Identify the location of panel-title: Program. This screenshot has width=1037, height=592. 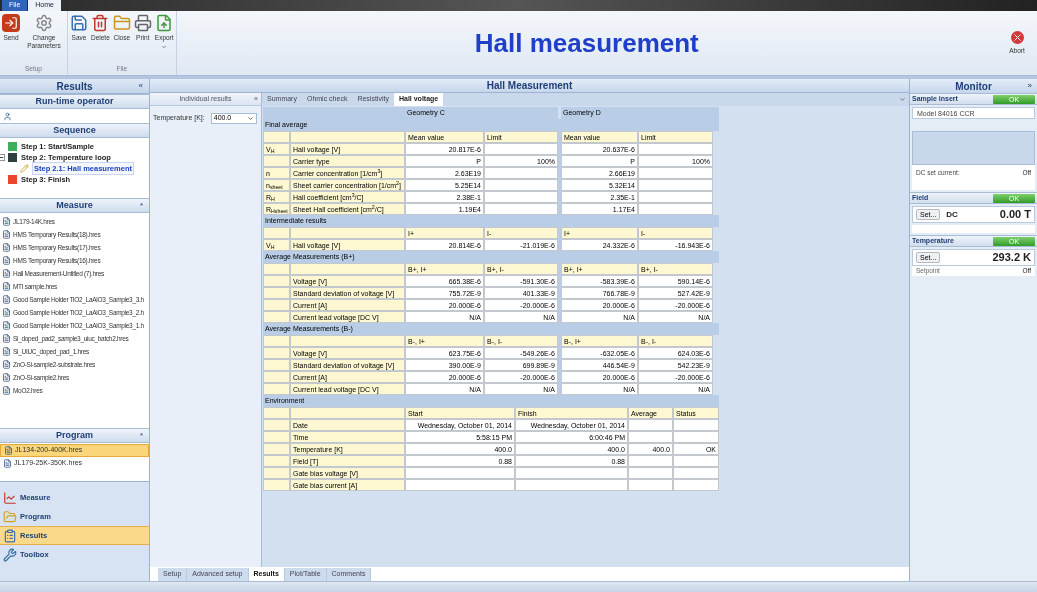
(74, 435).